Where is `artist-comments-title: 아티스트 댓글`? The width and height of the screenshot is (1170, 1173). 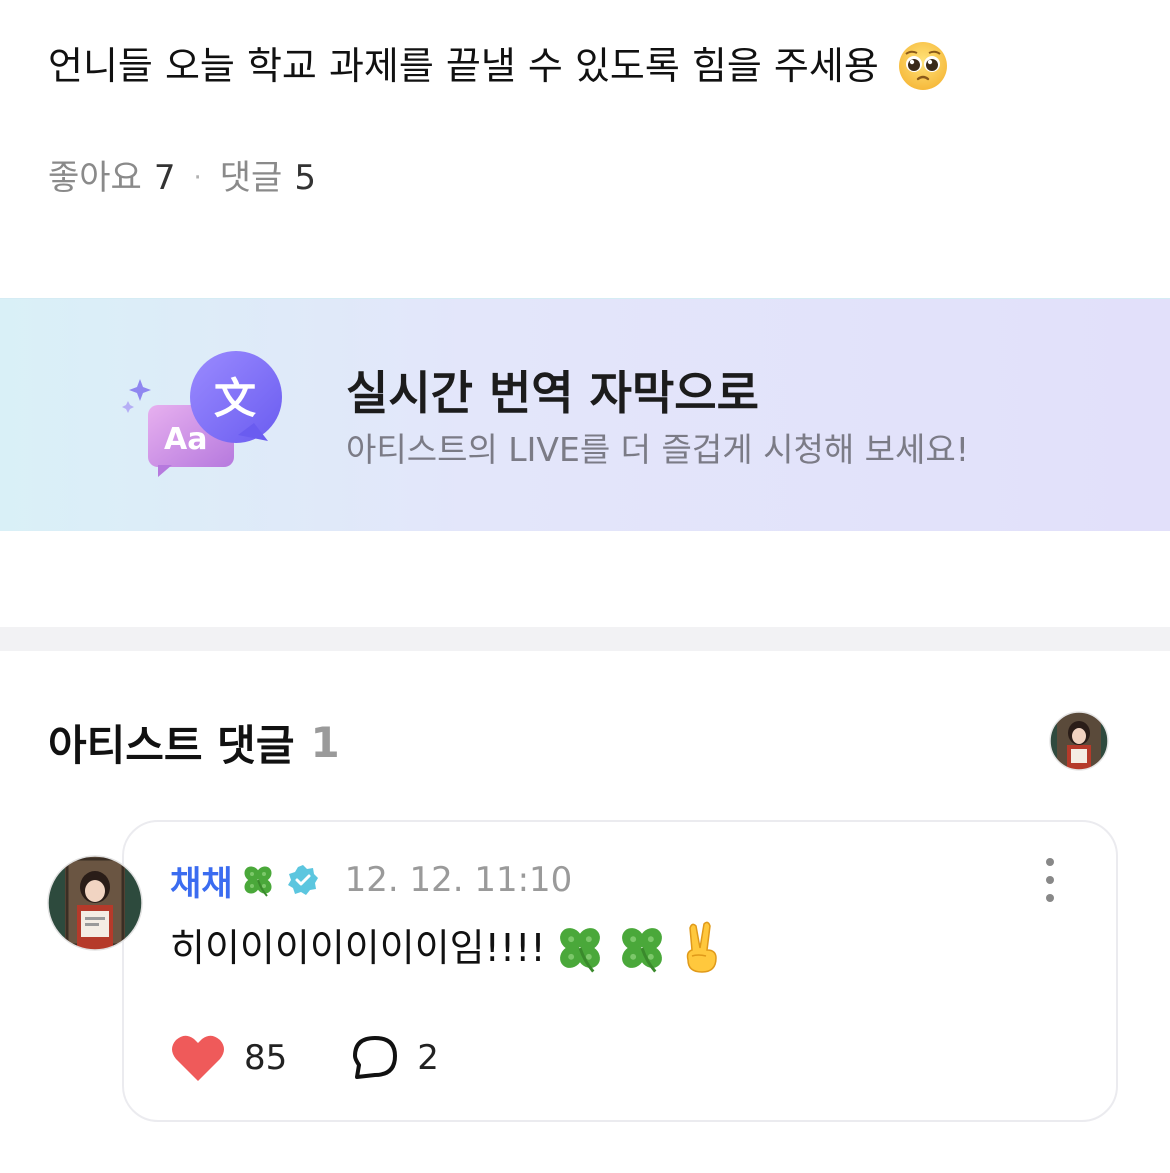 artist-comments-title: 아티스트 댓글 is located at coordinates (171, 745).